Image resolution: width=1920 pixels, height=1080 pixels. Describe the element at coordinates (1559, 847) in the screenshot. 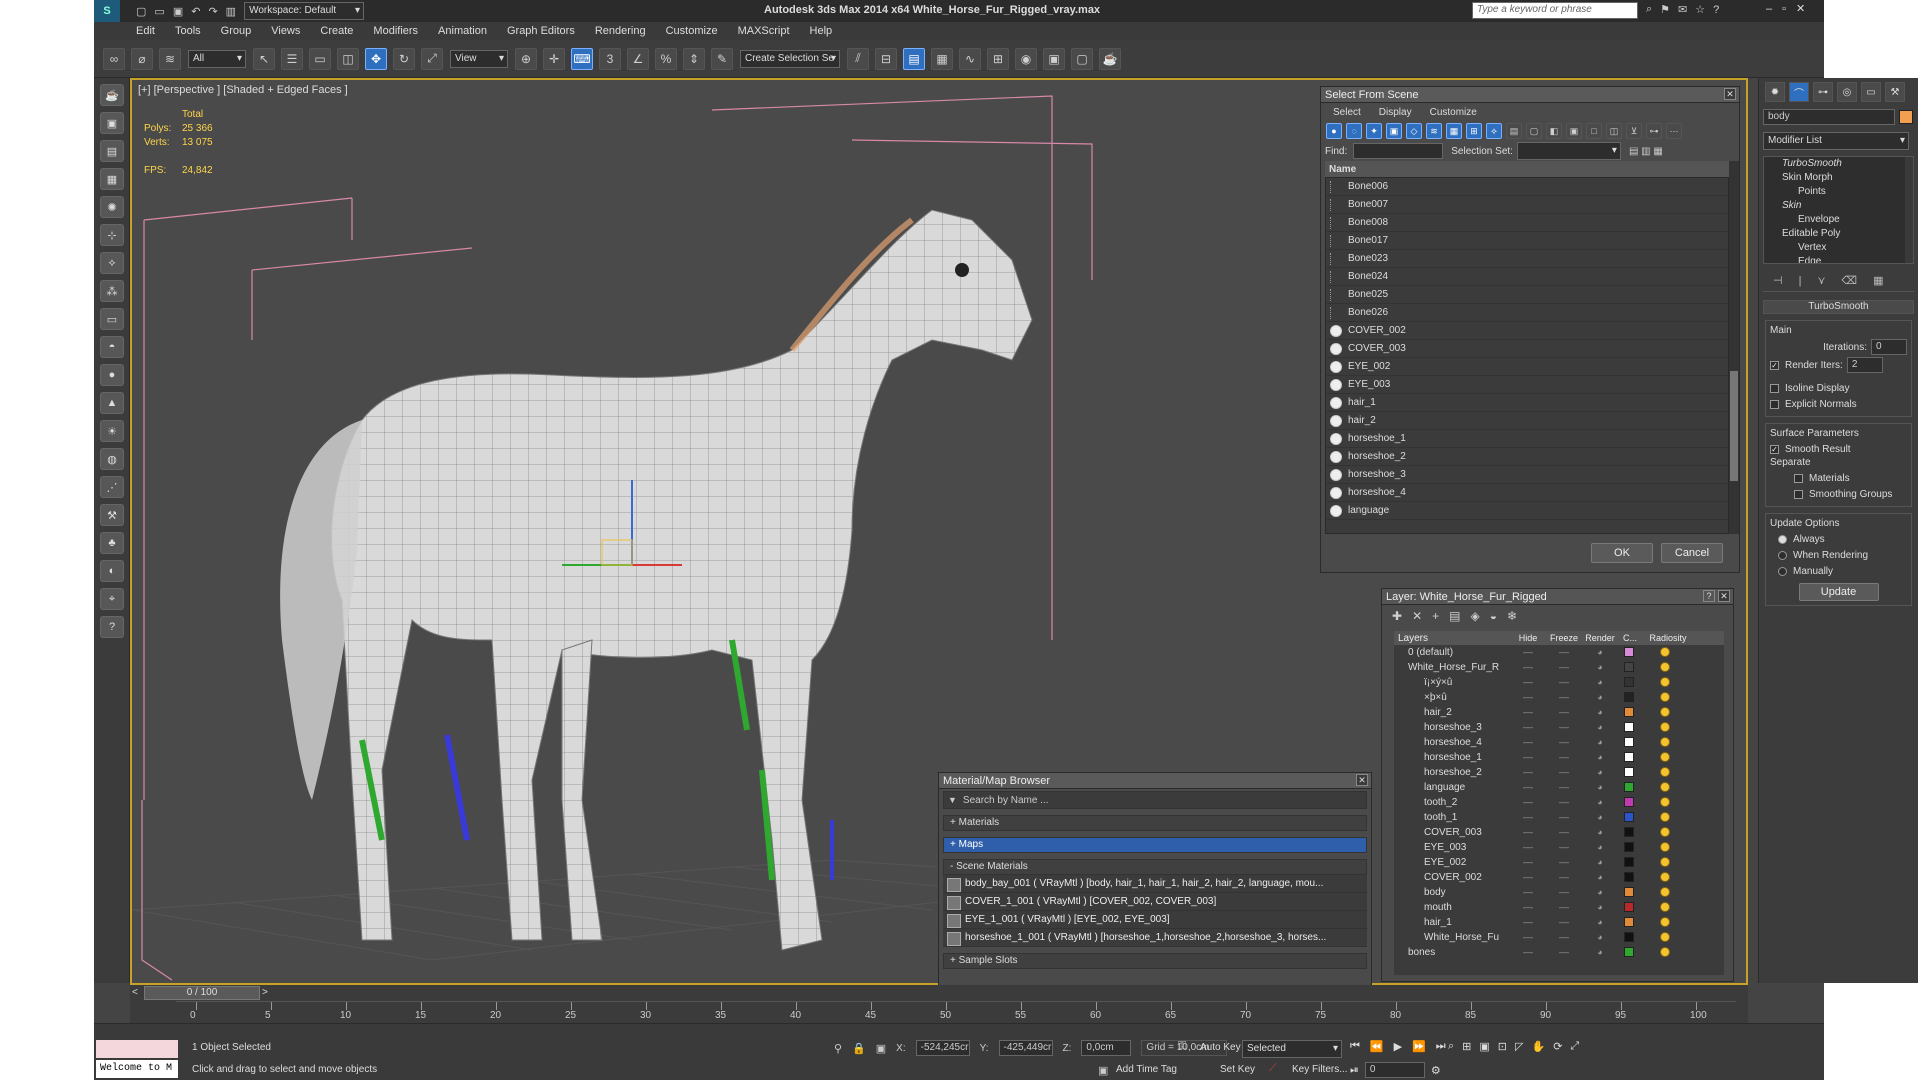

I see `layer-row: EYE_003 –– –– ◕` at that location.